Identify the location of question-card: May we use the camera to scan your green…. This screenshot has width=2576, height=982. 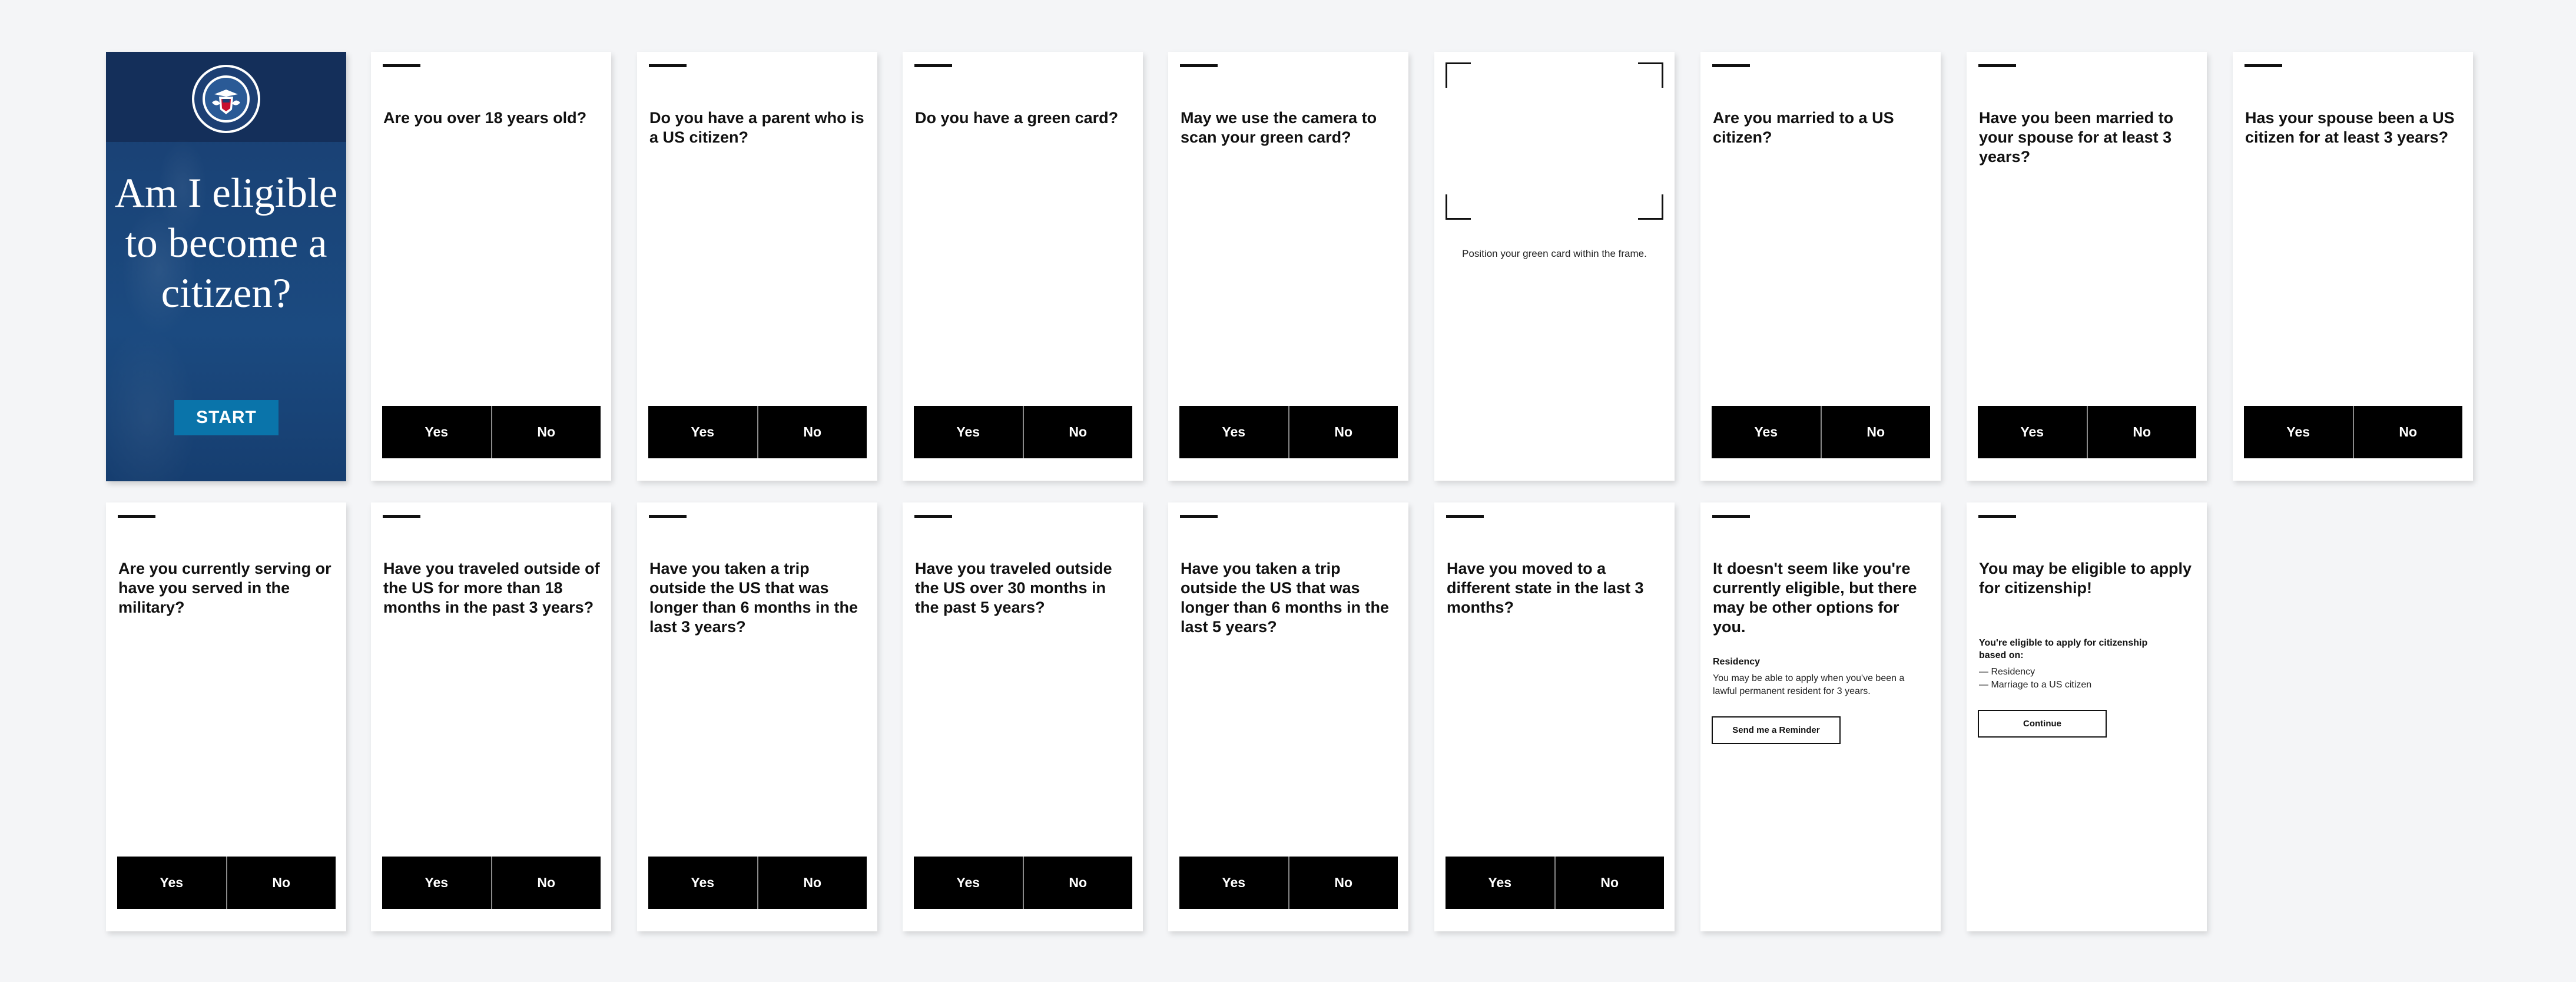
(1288, 266).